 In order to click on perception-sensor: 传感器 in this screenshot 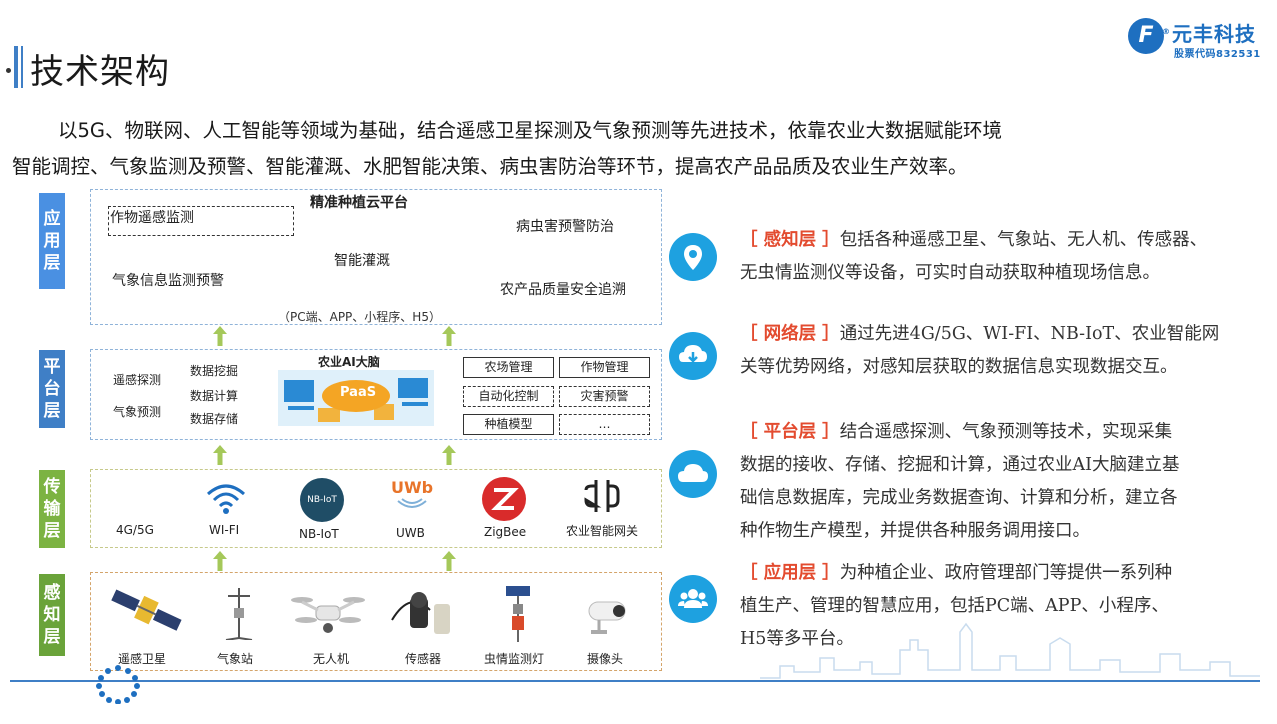, I will do `click(423, 658)`.